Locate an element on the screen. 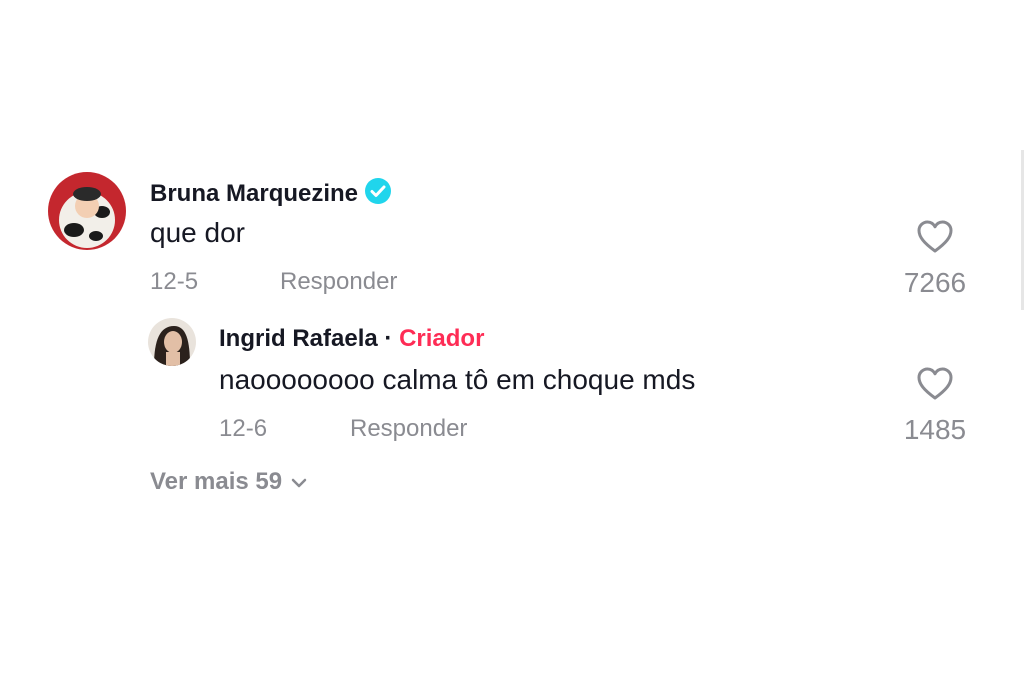  like-count: 1485 is located at coordinates (935, 429).